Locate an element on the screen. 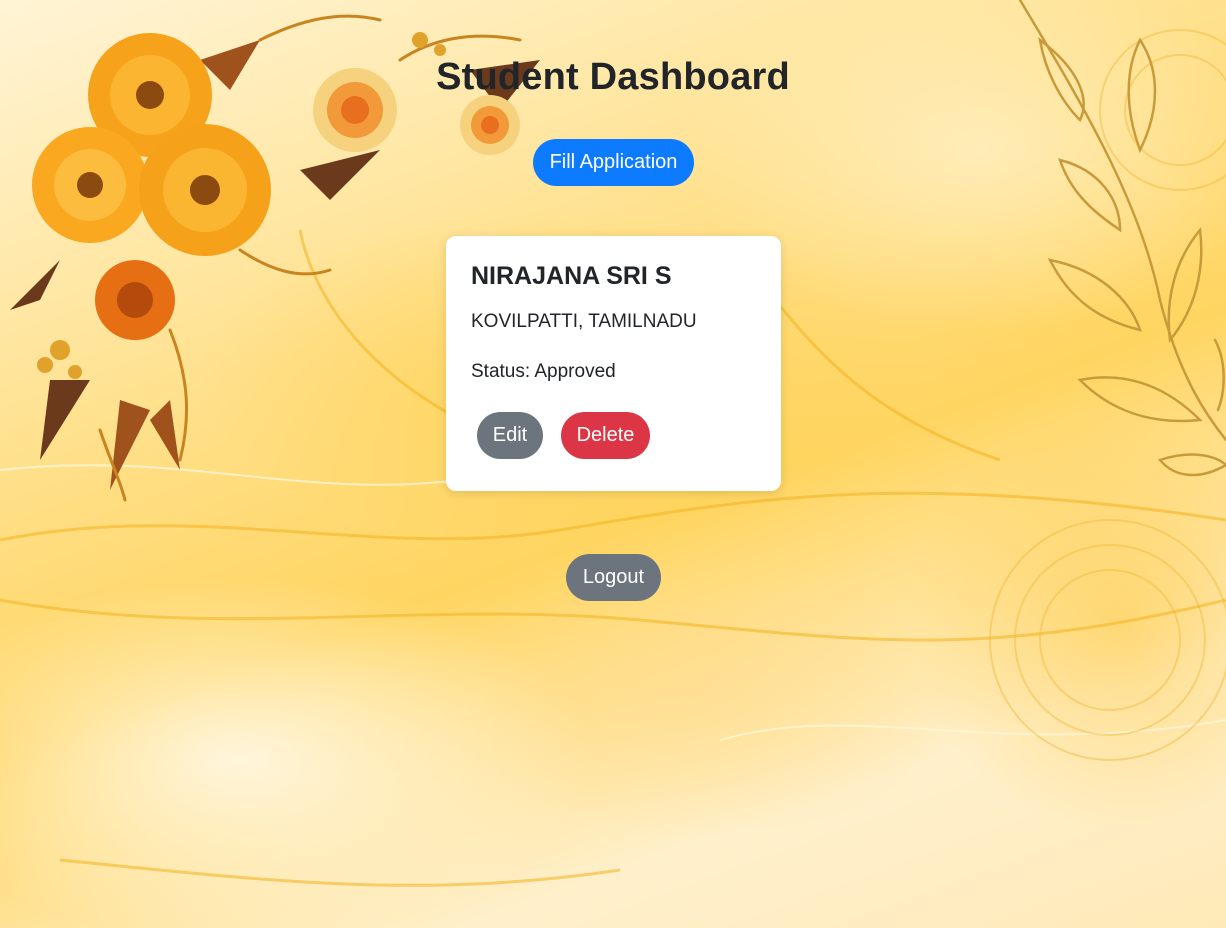 This screenshot has width=1226, height=928. page-title: Student Dashboard is located at coordinates (613, 77).